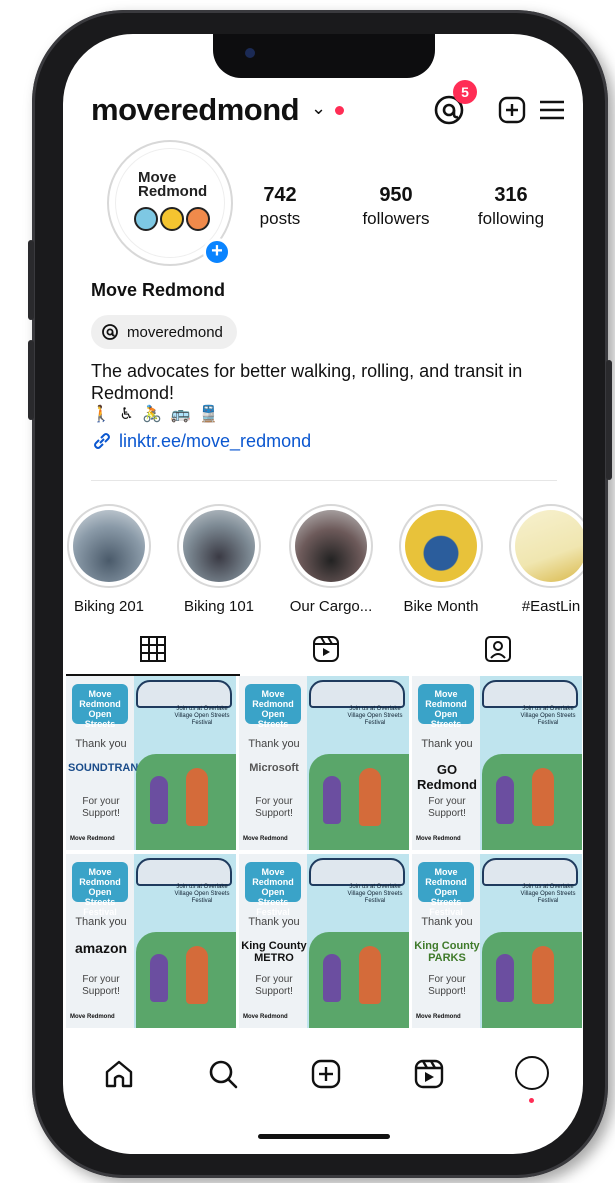  I want to click on highlight-label: Biking 101, so click(219, 606).